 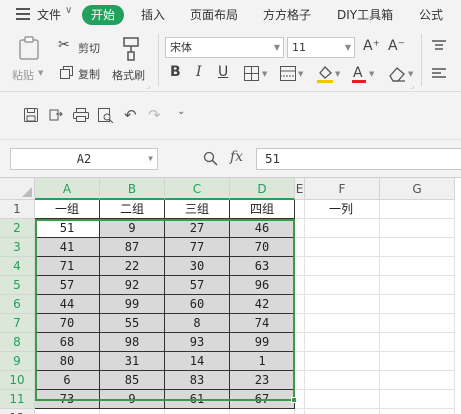 I want to click on cell-d3: 70, so click(x=262, y=247).